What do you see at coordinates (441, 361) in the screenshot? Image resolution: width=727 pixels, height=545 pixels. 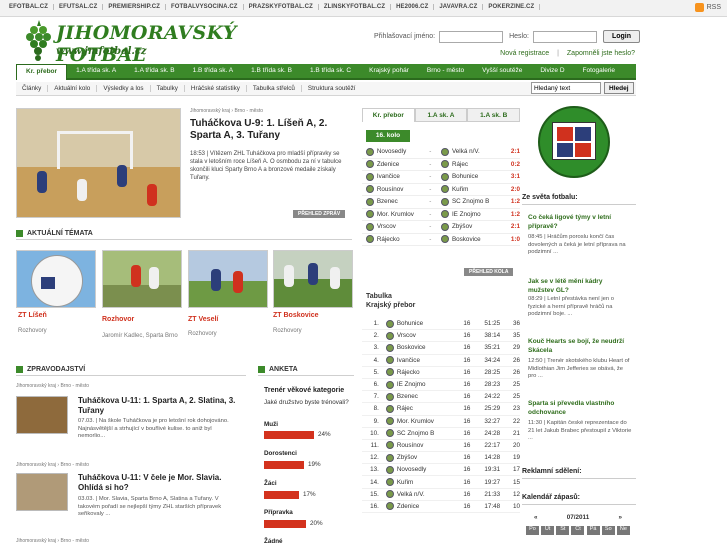 I see `table-row: 4. Ivančice 16 34:24 26` at bounding box center [441, 361].